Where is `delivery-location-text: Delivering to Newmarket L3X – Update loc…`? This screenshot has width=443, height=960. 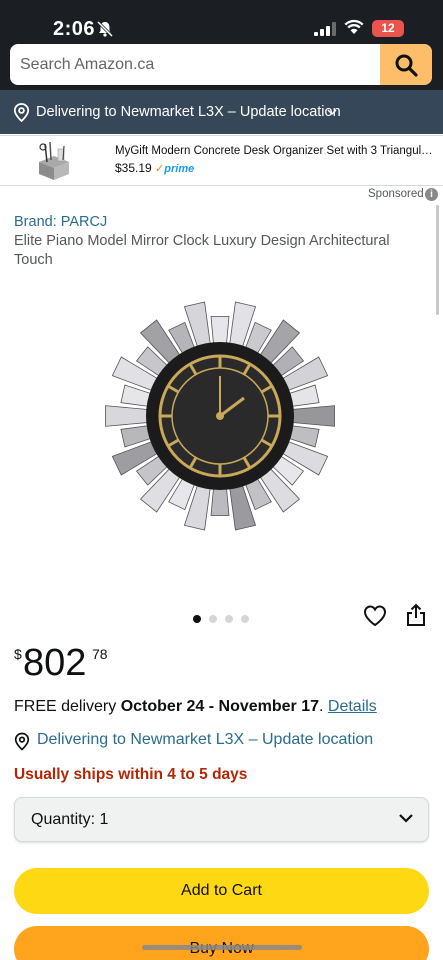
delivery-location-text: Delivering to Newmarket L3X – Update loc… is located at coordinates (188, 112).